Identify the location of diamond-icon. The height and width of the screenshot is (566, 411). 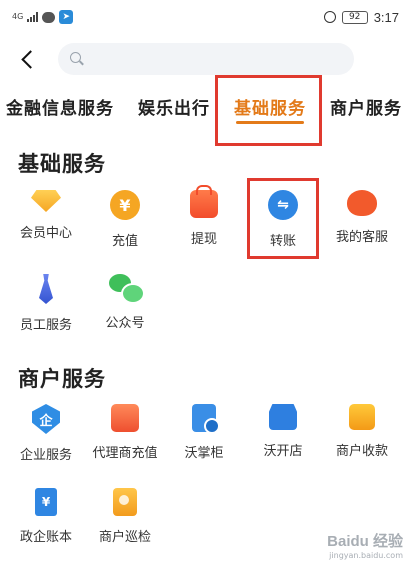
(46, 201).